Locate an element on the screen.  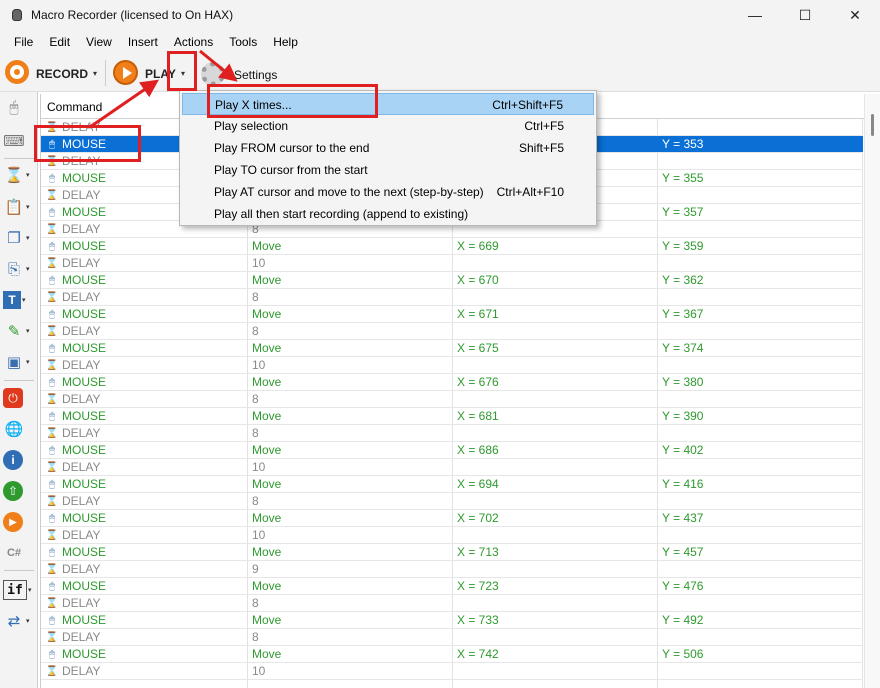
minimize-button: — is located at coordinates (755, 15).